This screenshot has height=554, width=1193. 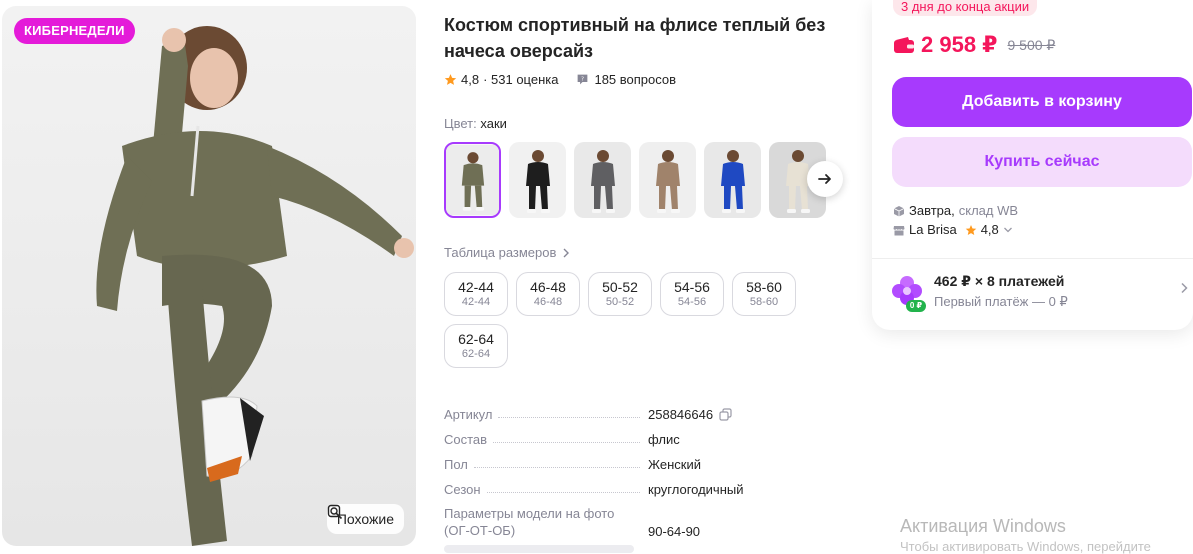 I want to click on price-row: 2 958 ₽ 9 500 ₽, so click(x=974, y=45).